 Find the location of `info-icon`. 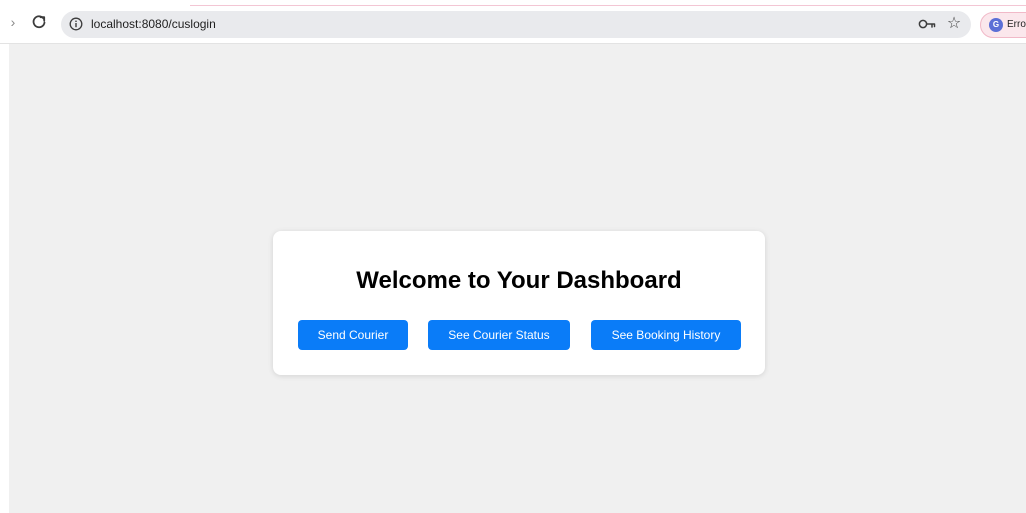

info-icon is located at coordinates (76, 24).